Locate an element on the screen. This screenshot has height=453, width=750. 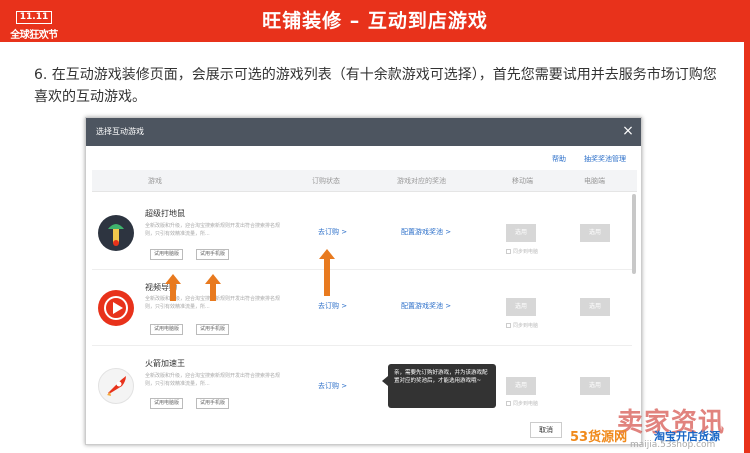
right-accent-strip is located at coordinates (747, 247).